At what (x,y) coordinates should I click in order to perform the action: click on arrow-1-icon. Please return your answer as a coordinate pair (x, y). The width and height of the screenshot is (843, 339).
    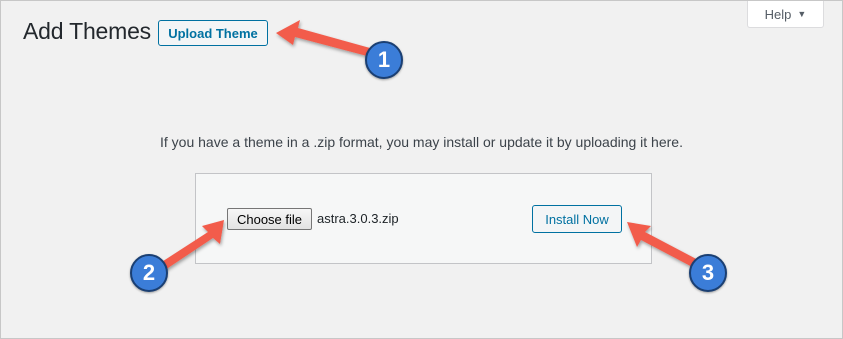
    Looking at the image, I should click on (323, 38).